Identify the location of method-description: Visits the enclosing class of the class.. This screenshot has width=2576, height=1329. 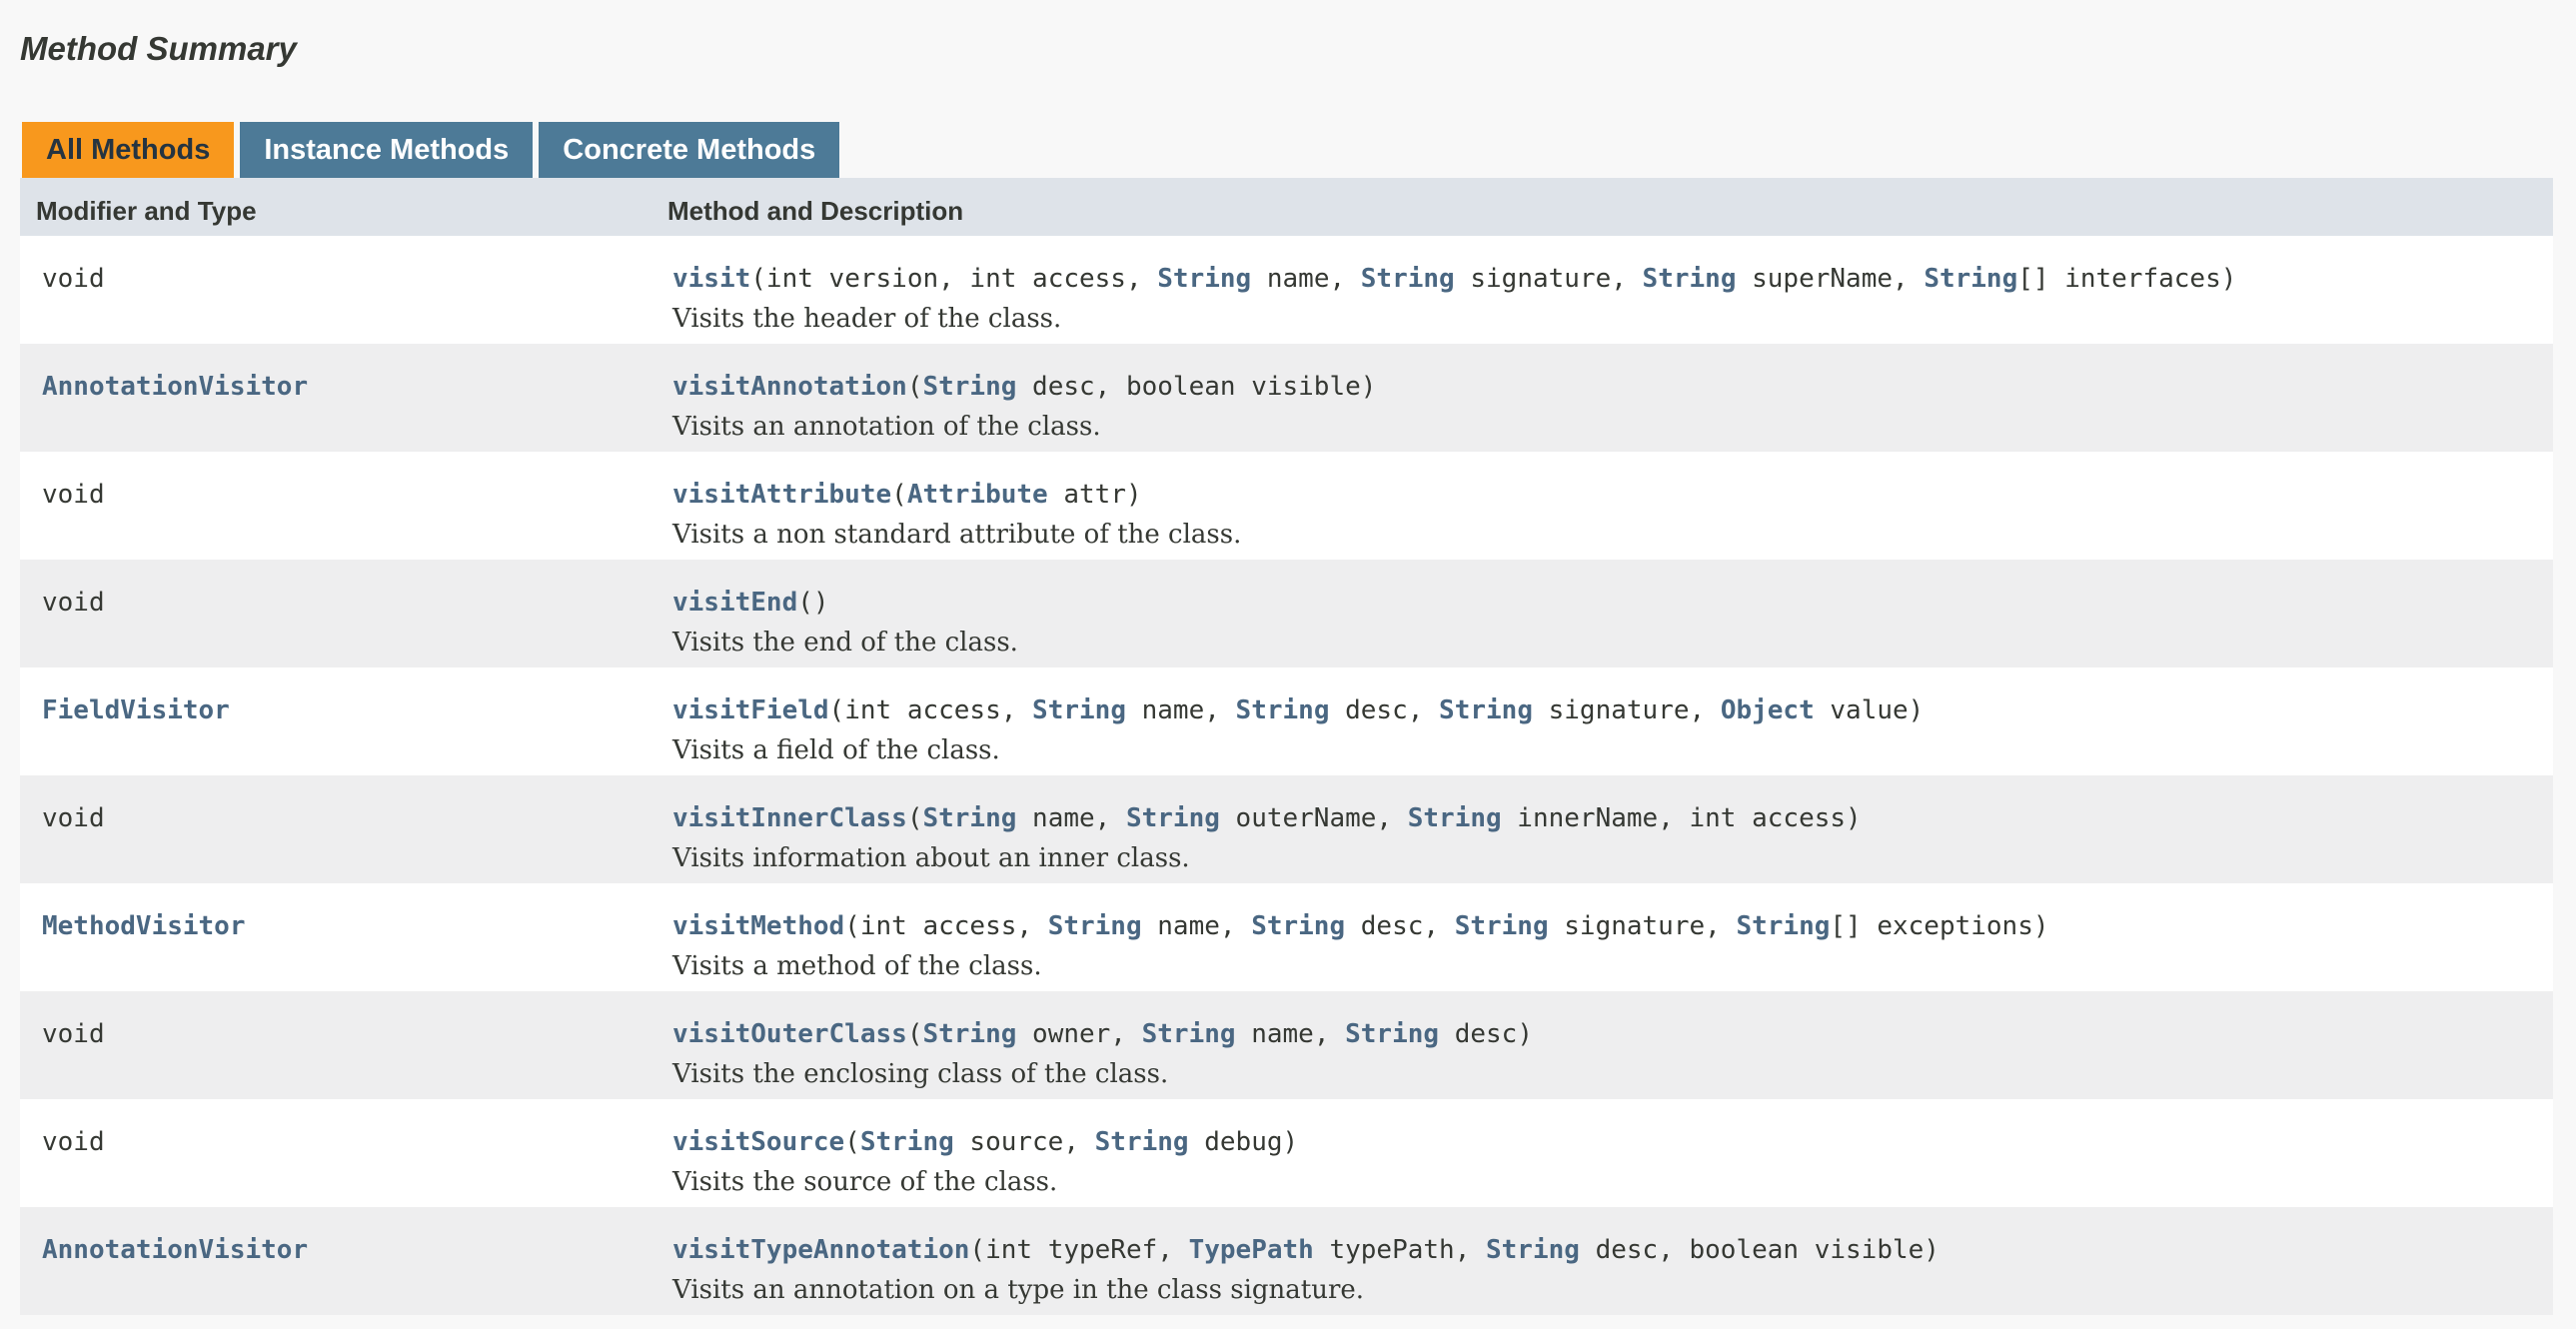
(920, 1074).